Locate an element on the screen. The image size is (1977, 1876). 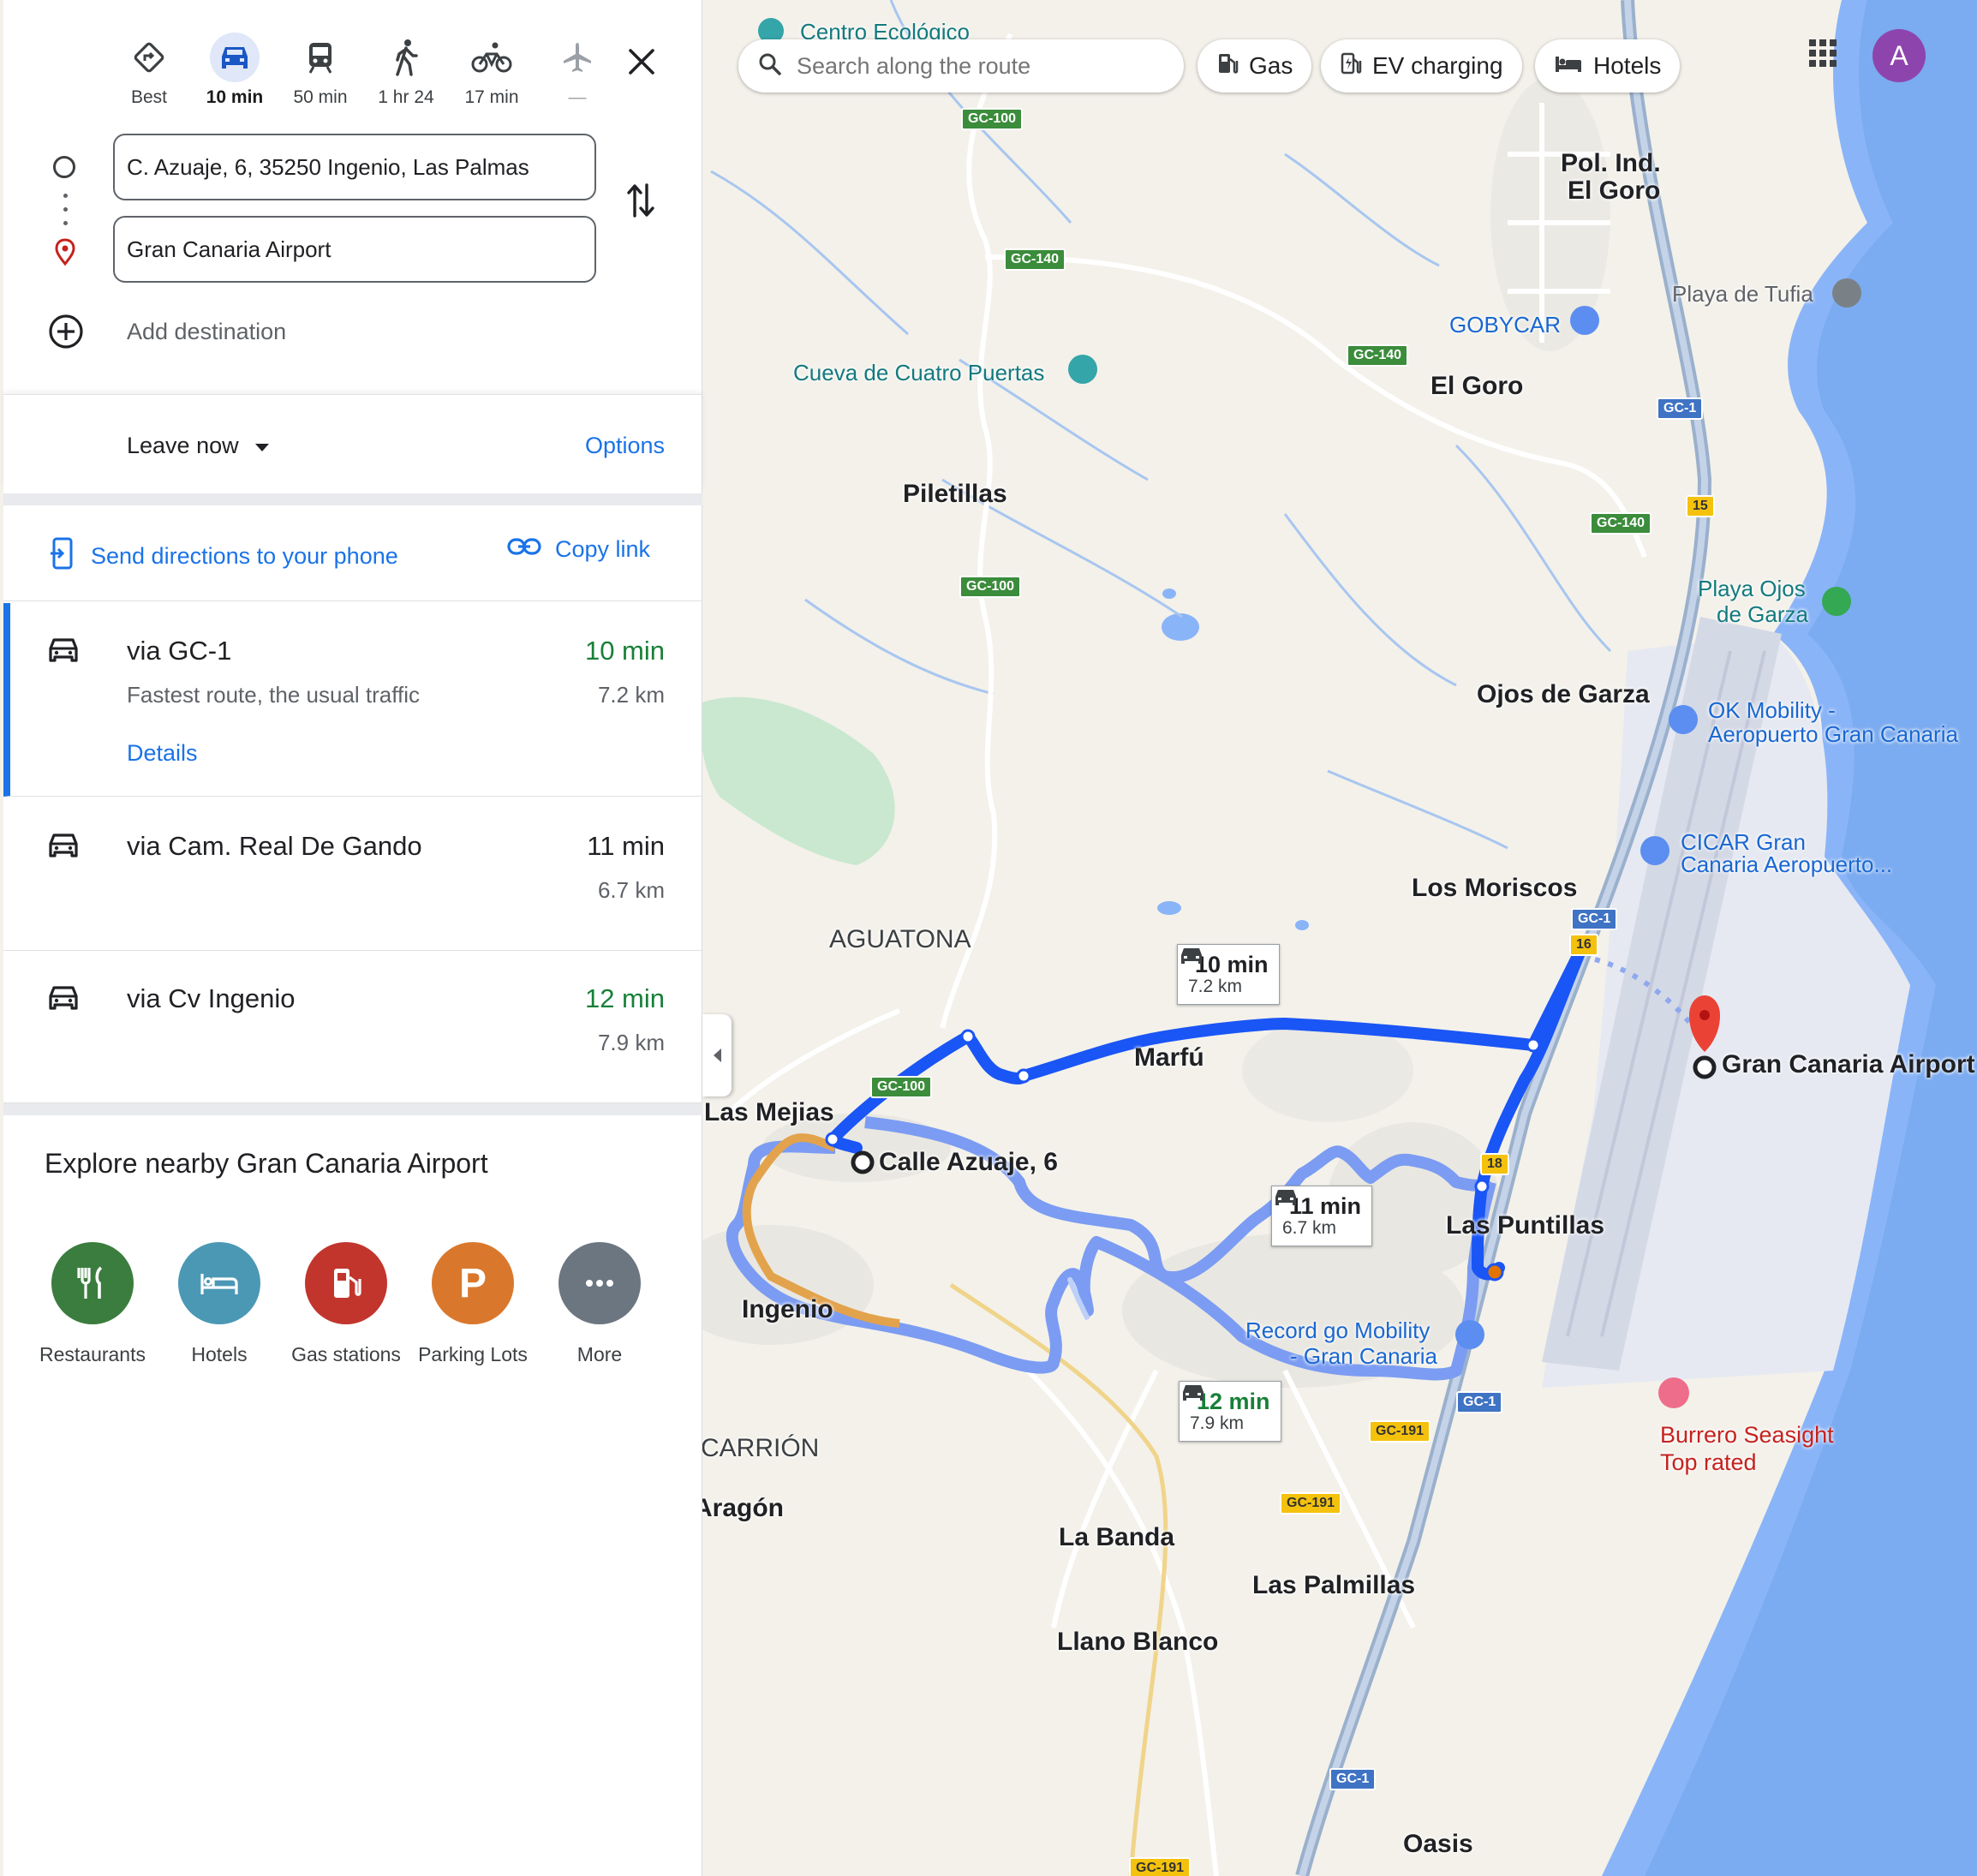
map-label-record-go: Record go Mobility is located at coordinates (1337, 1331).